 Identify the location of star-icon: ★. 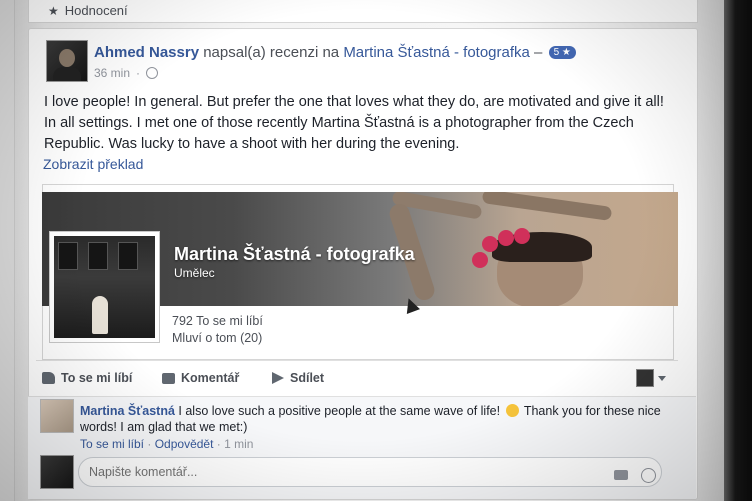
(53, 10).